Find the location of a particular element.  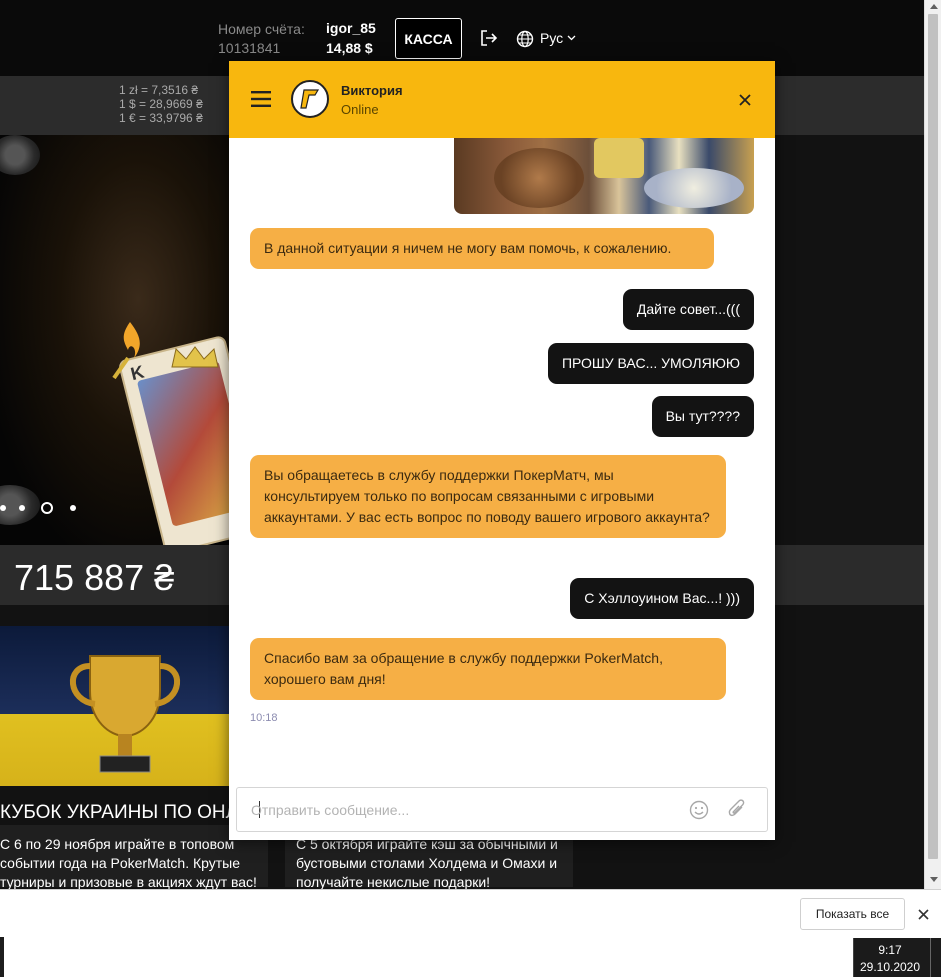

message-input is located at coordinates (466, 810).